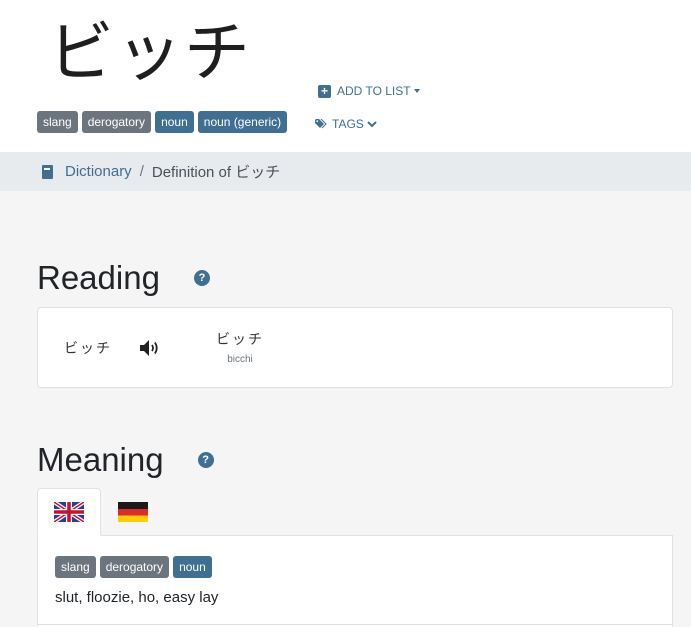 The width and height of the screenshot is (691, 627). What do you see at coordinates (205, 460) in the screenshot?
I see `meaning-help-icon: ?` at bounding box center [205, 460].